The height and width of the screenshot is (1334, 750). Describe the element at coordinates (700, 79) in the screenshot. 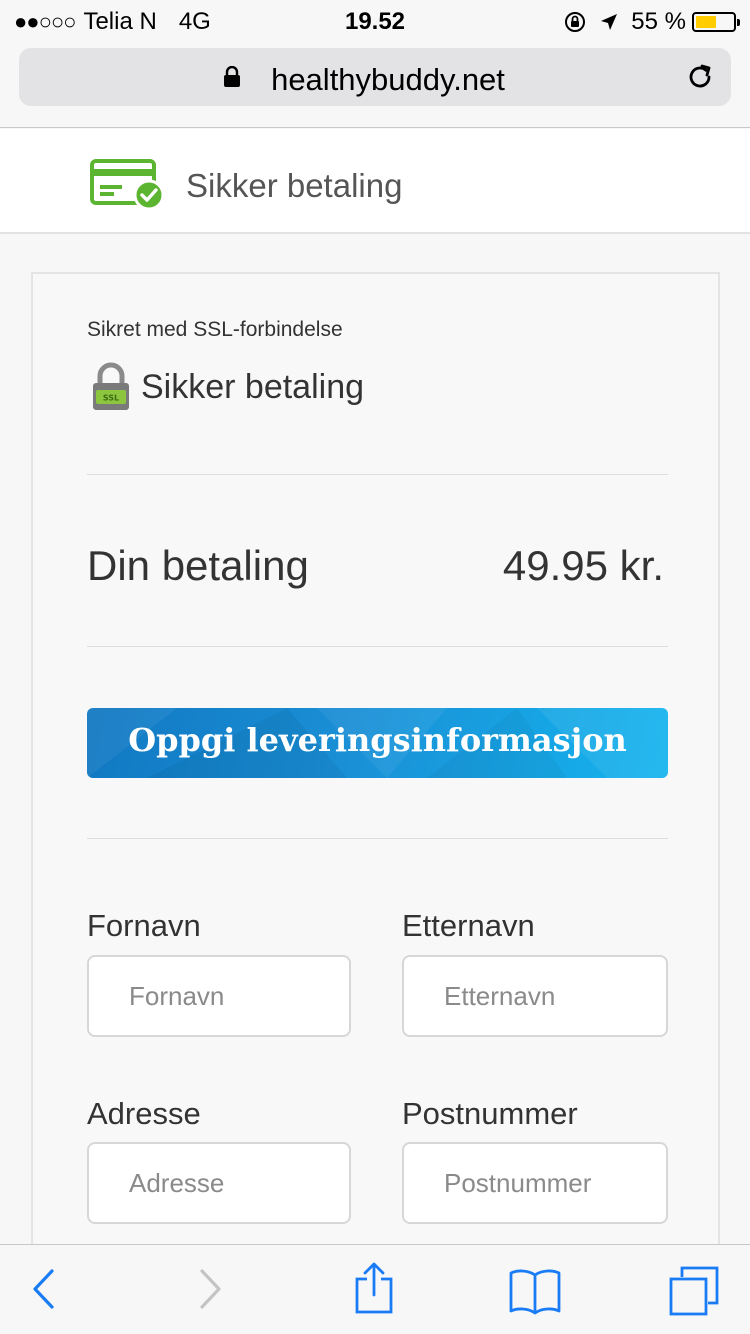

I see `reload-icon` at that location.